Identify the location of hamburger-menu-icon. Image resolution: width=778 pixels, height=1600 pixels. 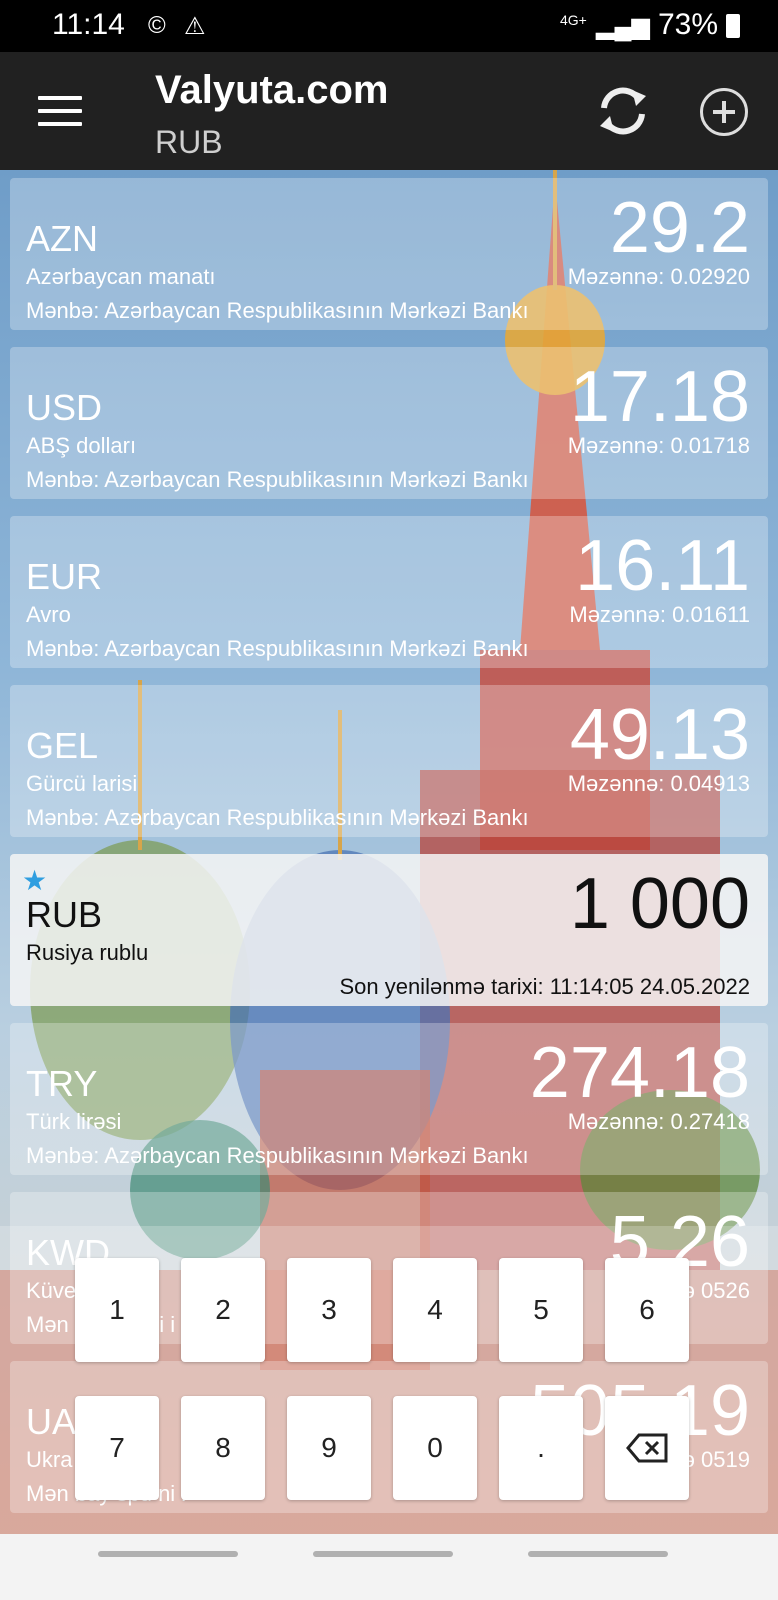
(60, 111).